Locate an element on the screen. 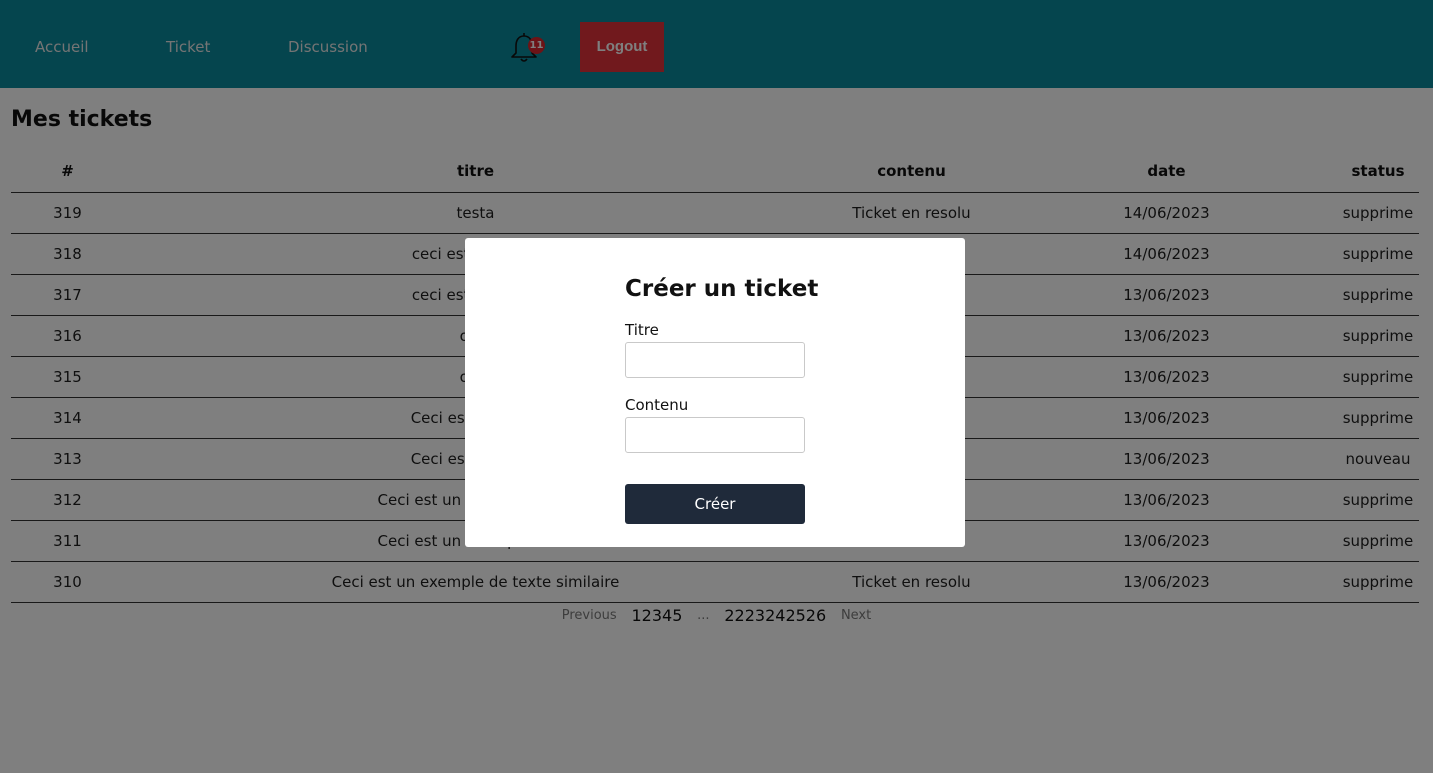 The image size is (1433, 773). create-ticket-button: Créer is located at coordinates (715, 504).